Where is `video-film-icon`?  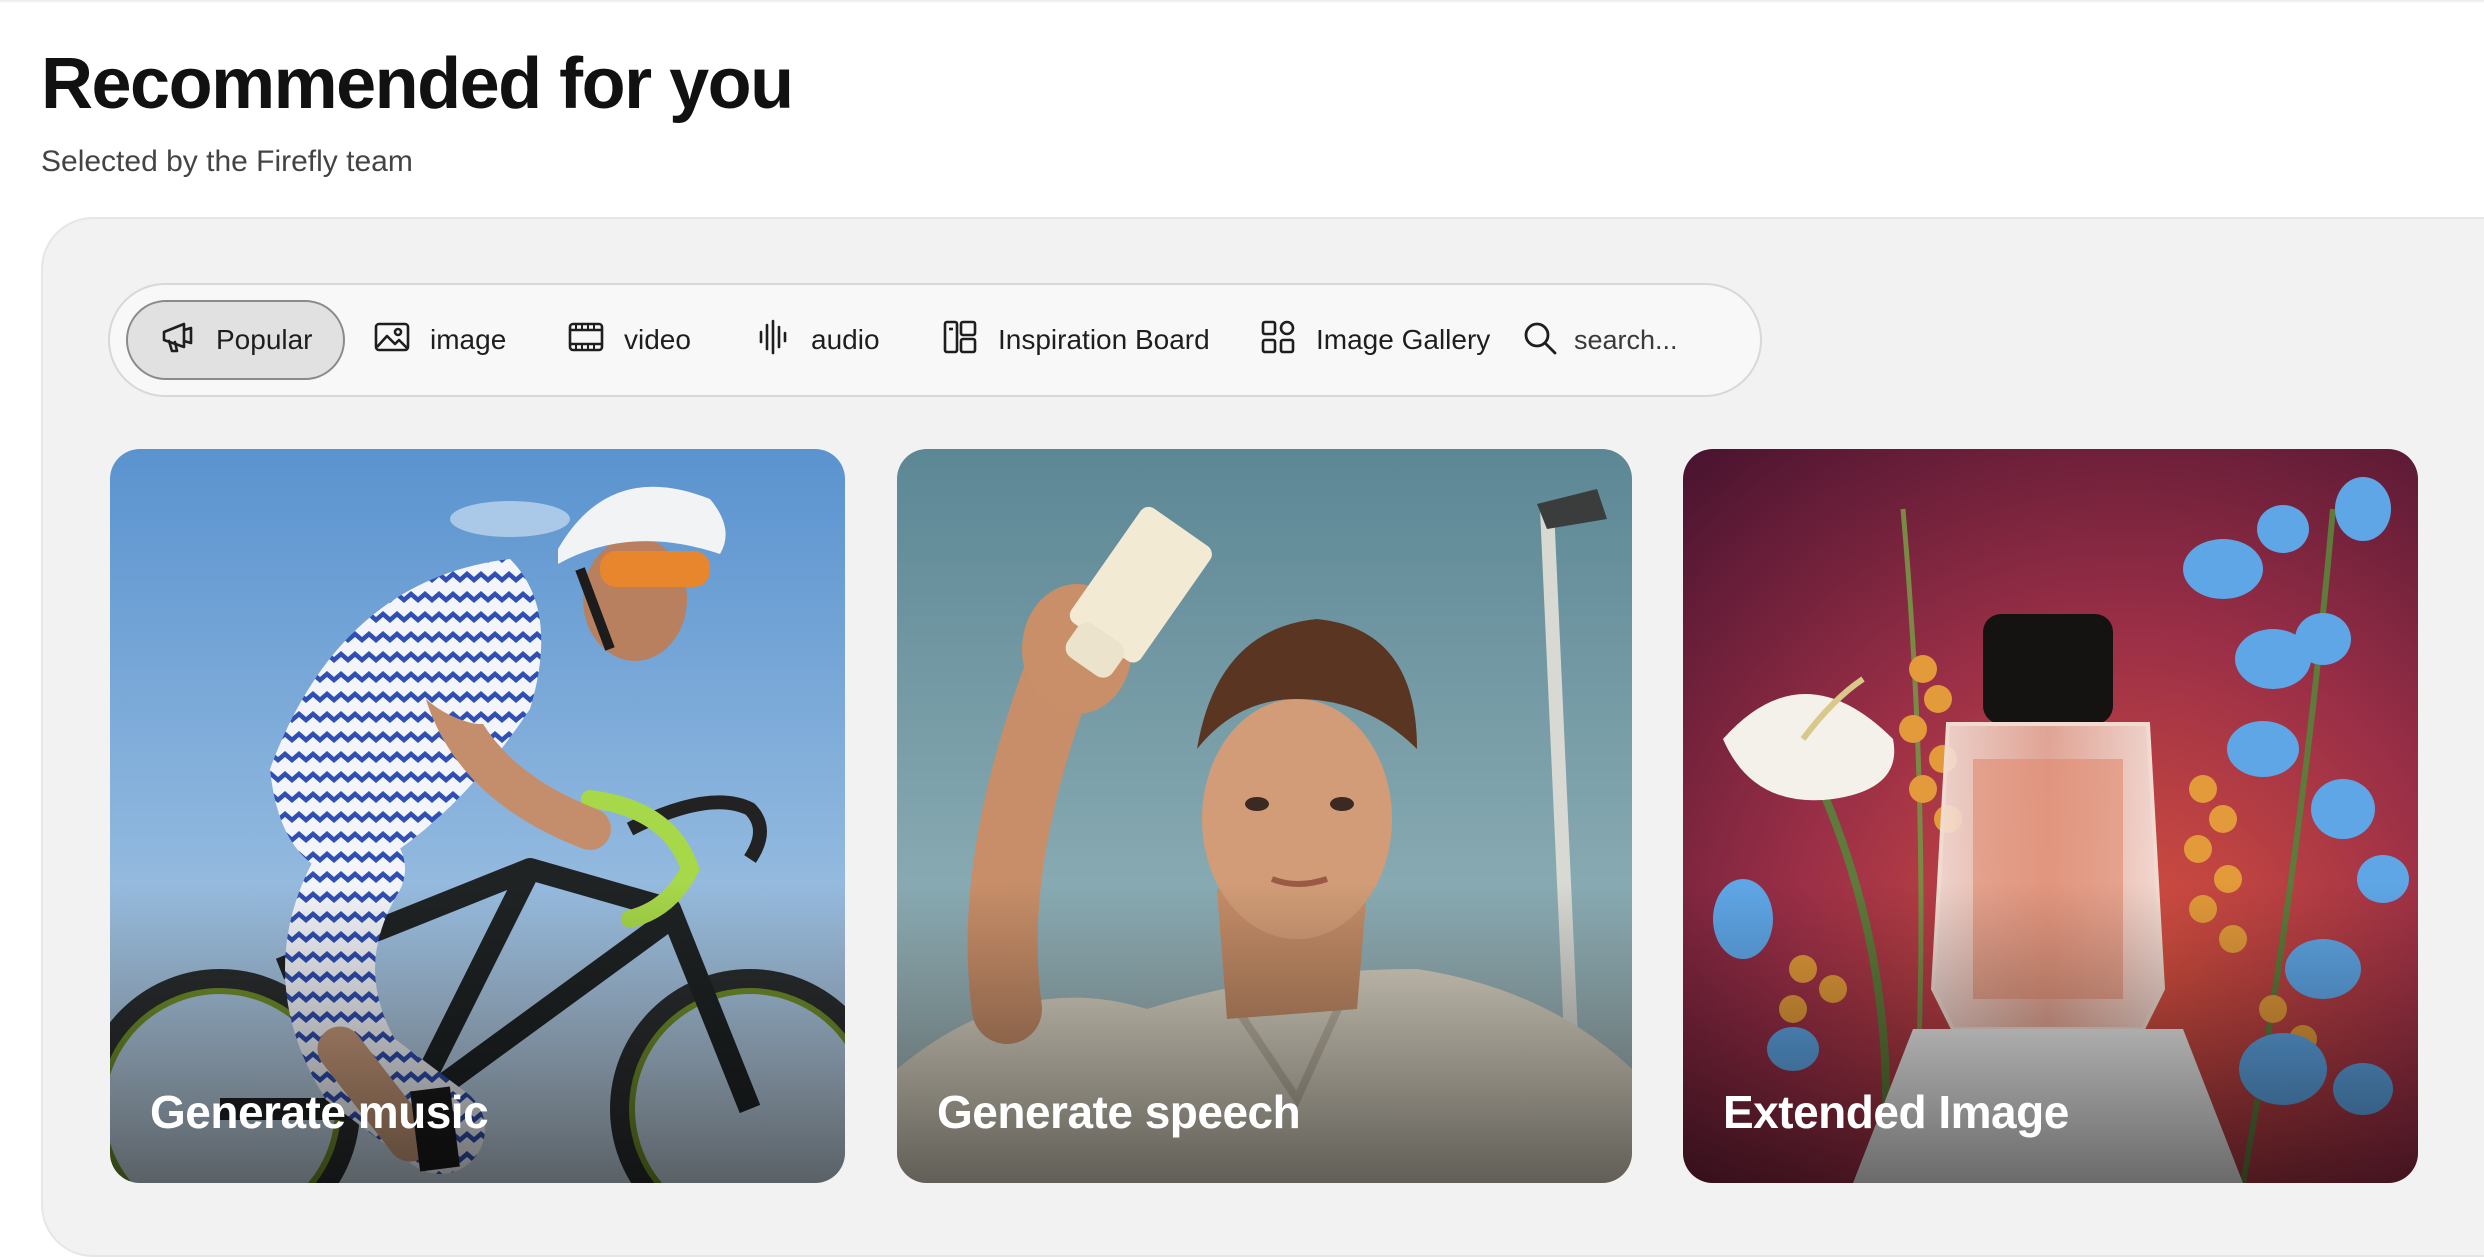
video-film-icon is located at coordinates (586, 340).